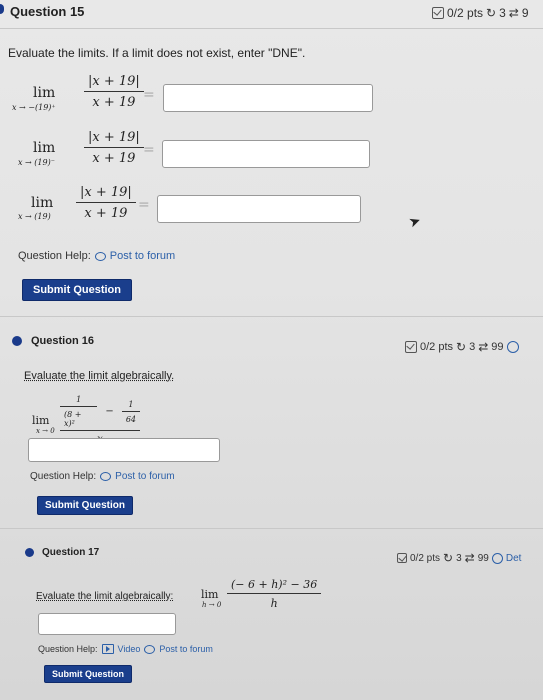  Describe the element at coordinates (45, 431) in the screenshot. I see `lim-subscript: x → 0` at that location.